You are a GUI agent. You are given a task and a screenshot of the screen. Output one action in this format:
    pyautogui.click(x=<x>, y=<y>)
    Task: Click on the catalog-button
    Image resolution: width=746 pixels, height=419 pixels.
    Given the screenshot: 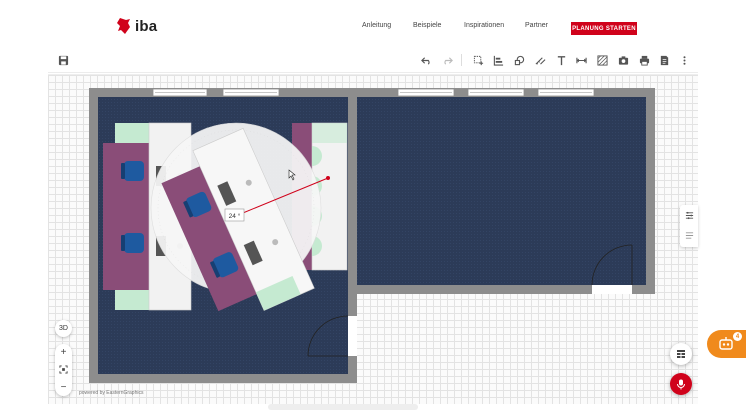 What is the action you would take?
    pyautogui.click(x=681, y=354)
    